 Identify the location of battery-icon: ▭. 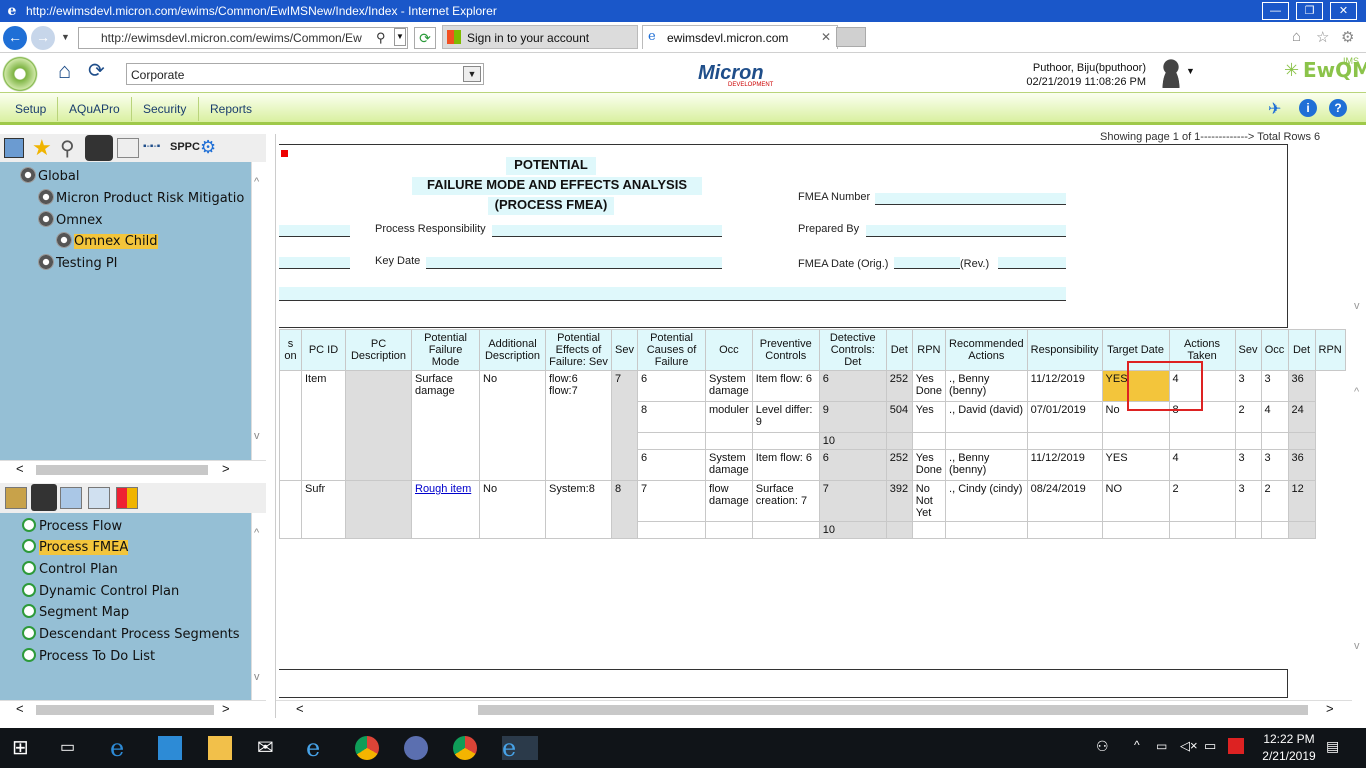
(1161, 746).